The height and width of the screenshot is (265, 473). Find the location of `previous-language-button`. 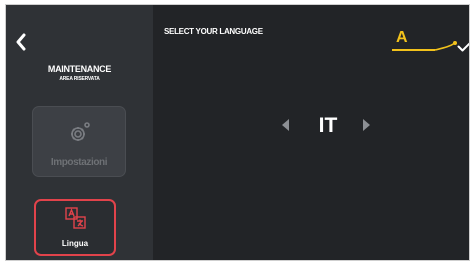

previous-language-button is located at coordinates (285, 127).